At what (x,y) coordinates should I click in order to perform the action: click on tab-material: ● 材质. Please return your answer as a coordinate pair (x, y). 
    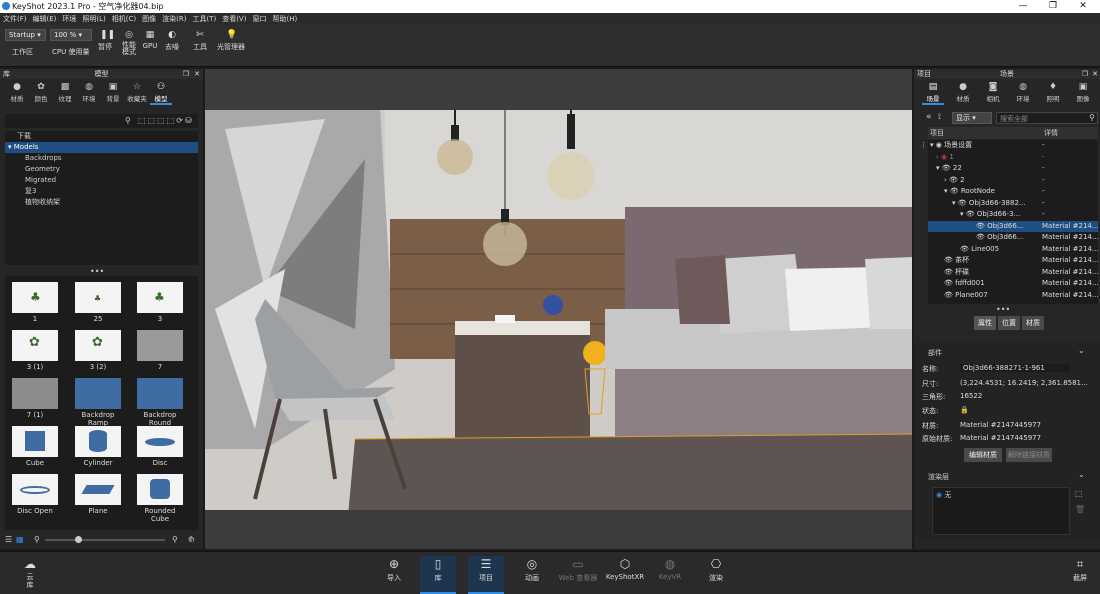
    Looking at the image, I should click on (963, 93).